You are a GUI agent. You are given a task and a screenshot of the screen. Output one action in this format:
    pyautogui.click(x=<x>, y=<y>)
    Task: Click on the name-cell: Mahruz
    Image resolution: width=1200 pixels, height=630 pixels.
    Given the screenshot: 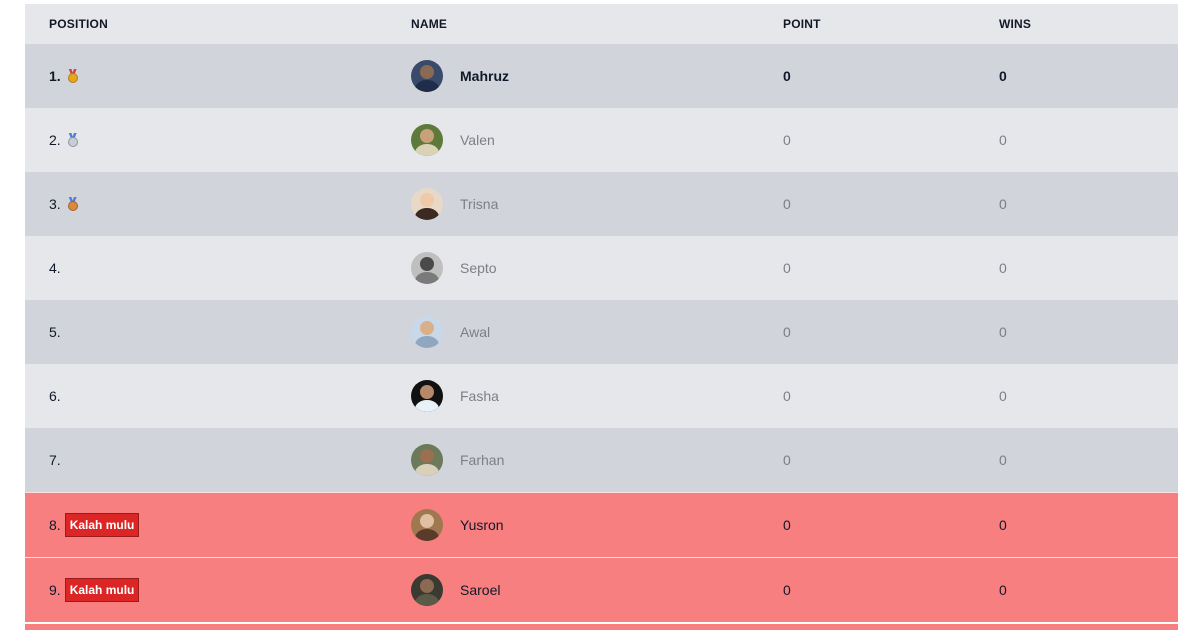 What is the action you would take?
    pyautogui.click(x=460, y=76)
    